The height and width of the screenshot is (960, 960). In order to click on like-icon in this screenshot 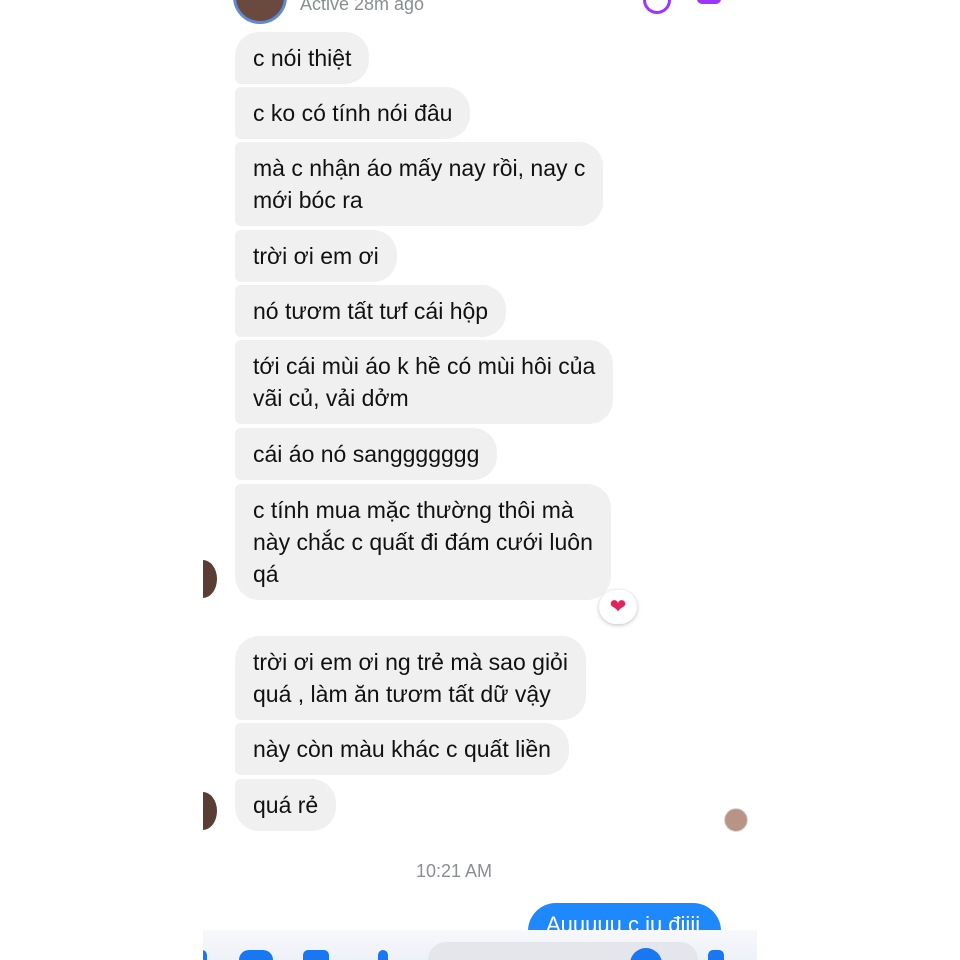, I will do `click(716, 955)`.